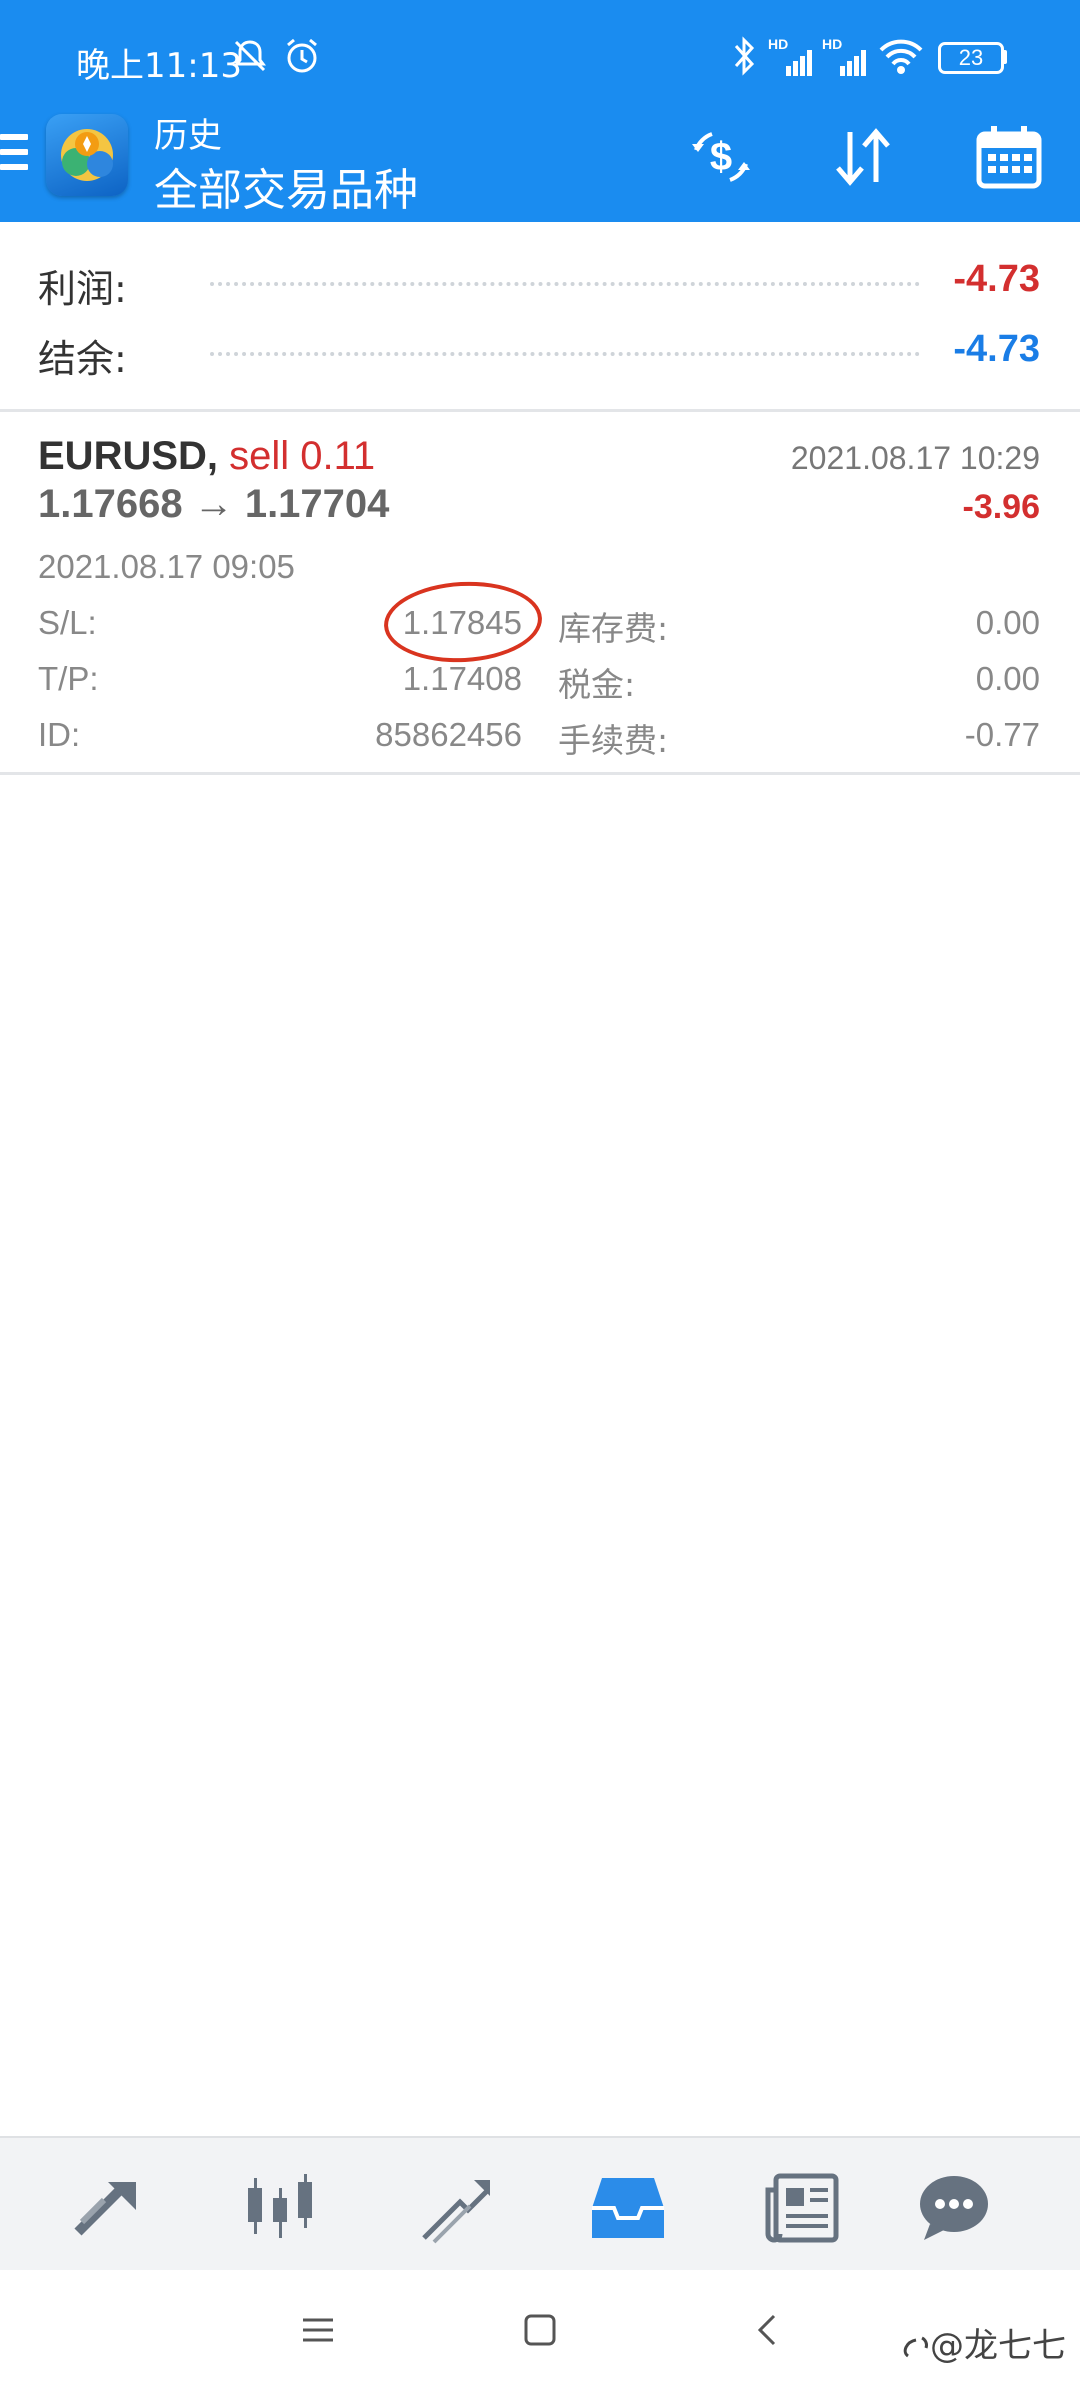 The width and height of the screenshot is (1080, 2400). I want to click on back-icon, so click(767, 2330).